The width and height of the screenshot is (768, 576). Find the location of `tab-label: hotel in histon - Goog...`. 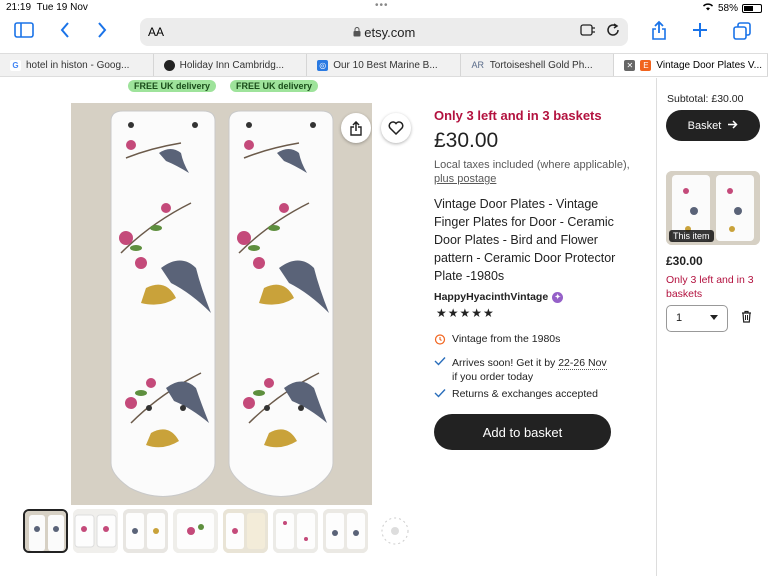

tab-label: hotel in histon - Goog... is located at coordinates (78, 65).